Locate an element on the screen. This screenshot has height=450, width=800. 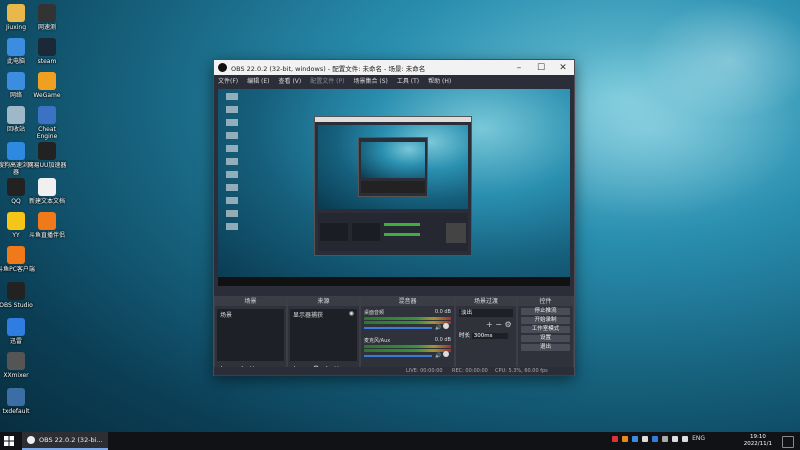
sources-dock: 来源 显示器捕获◉ +−⚙∧∨ is located at coordinates (323, 336).